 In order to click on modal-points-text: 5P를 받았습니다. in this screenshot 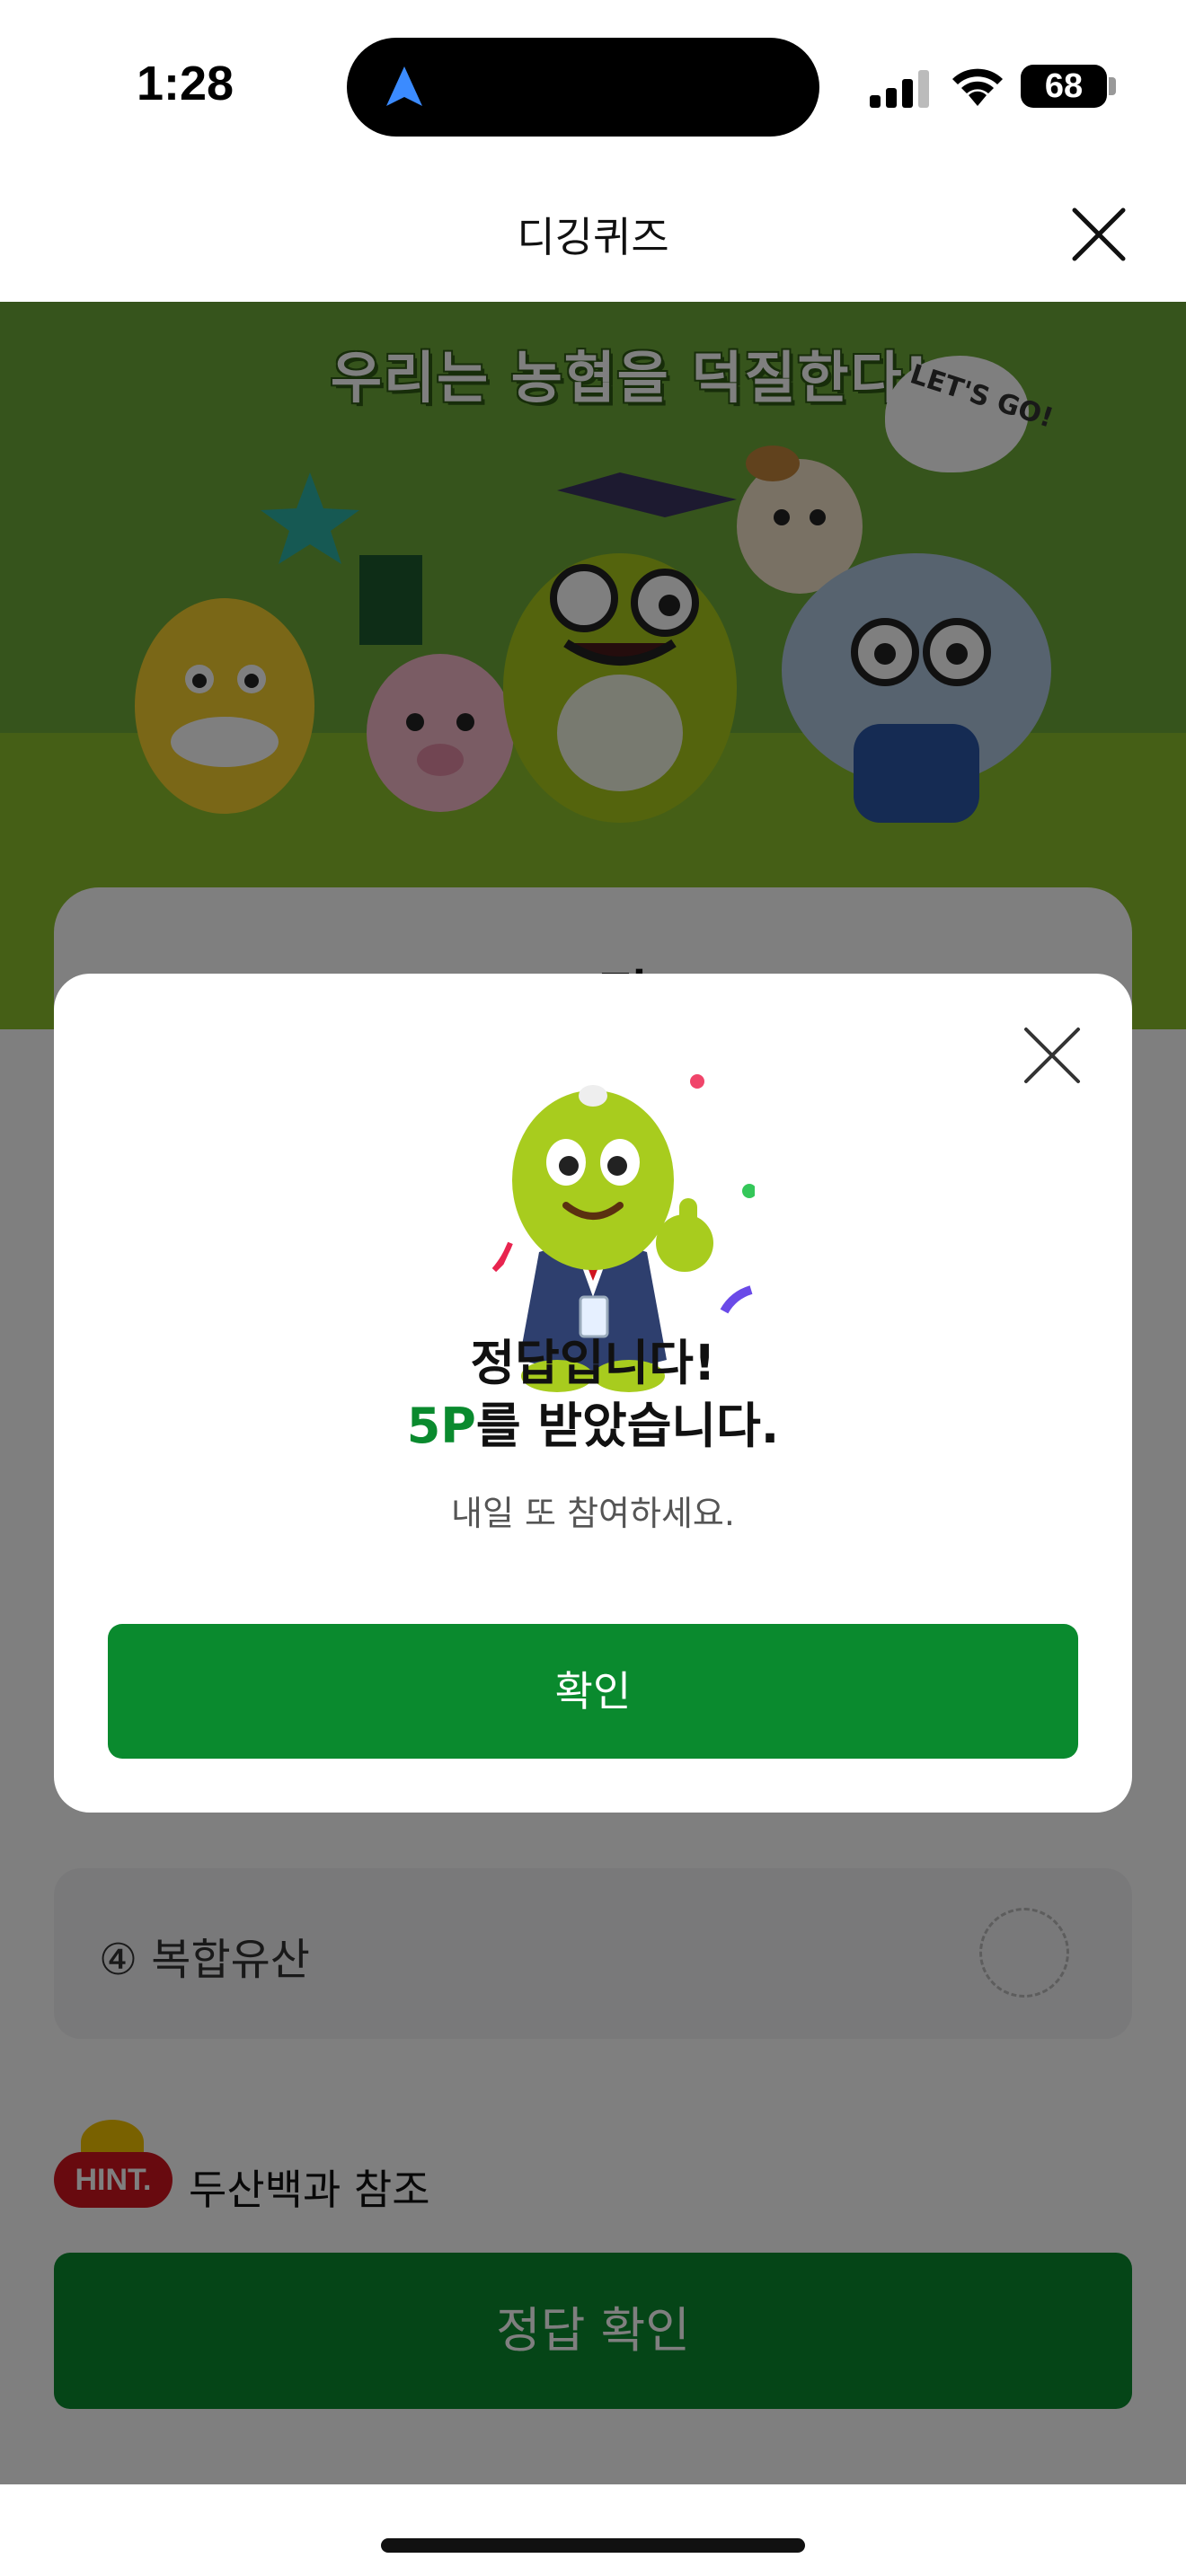, I will do `click(593, 1426)`.